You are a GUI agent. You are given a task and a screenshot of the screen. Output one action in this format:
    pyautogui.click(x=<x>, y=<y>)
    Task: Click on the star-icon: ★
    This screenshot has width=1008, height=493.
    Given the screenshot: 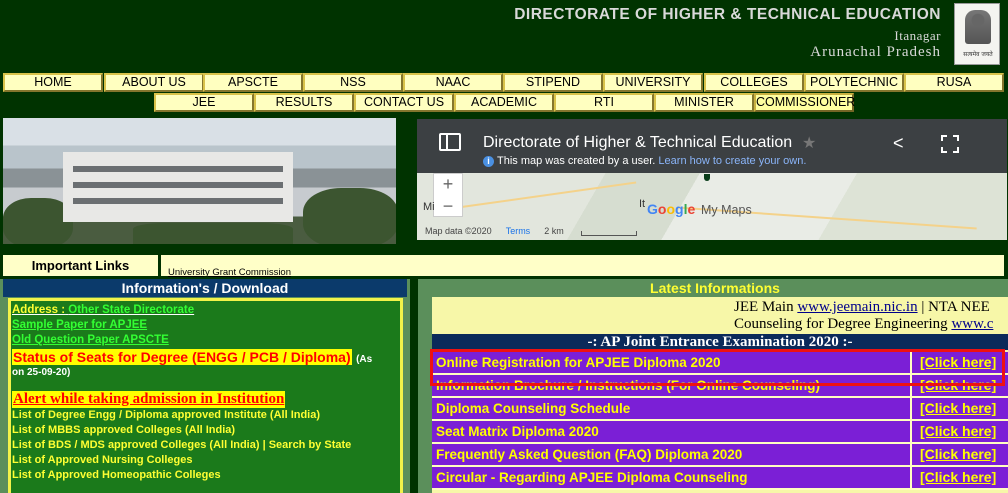 What is the action you would take?
    pyautogui.click(x=809, y=143)
    